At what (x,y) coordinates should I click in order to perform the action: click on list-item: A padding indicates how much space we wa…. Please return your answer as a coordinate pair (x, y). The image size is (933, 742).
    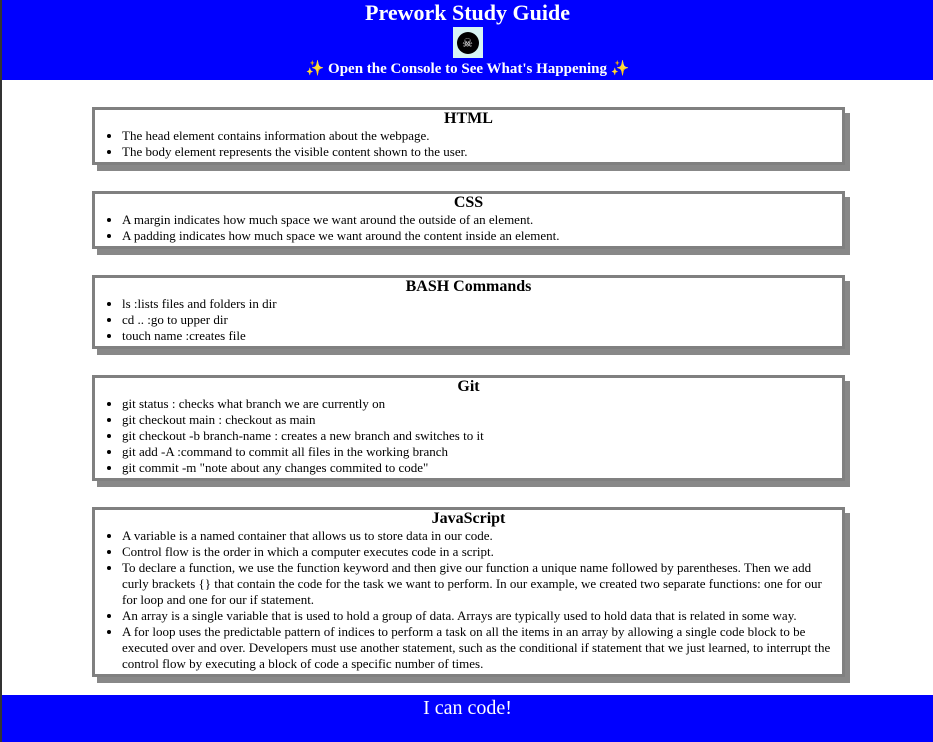
    Looking at the image, I should click on (482, 236).